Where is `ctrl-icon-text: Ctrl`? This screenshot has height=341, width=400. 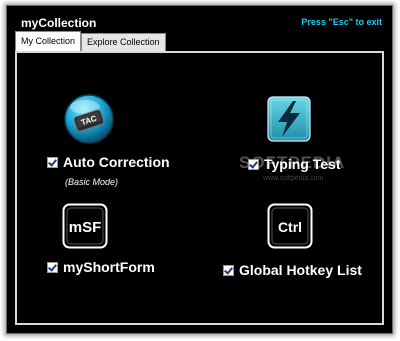 ctrl-icon-text: Ctrl is located at coordinates (290, 227).